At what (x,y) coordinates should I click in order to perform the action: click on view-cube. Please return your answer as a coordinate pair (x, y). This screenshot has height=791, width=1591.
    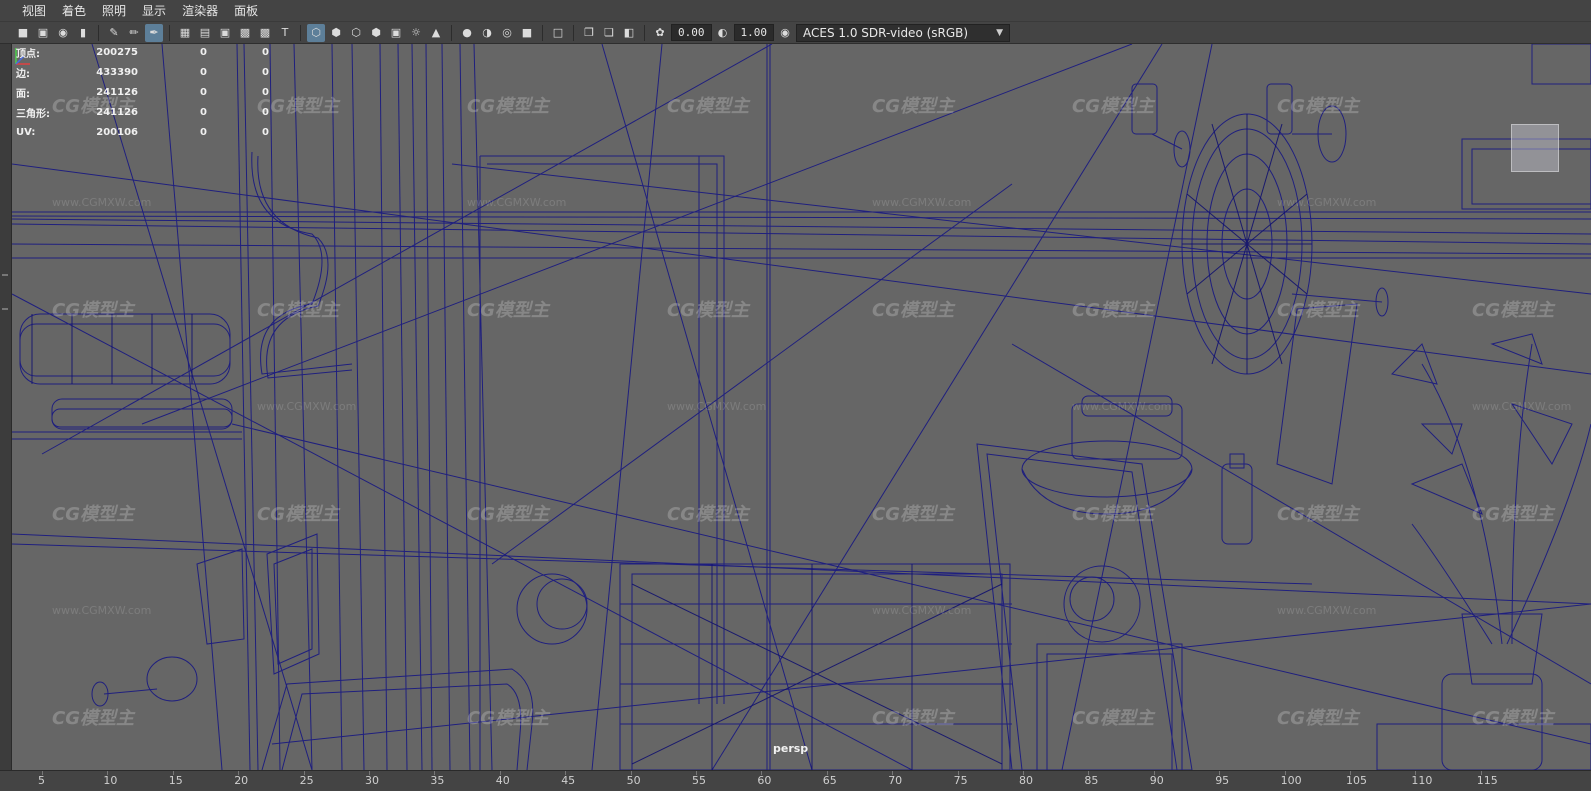
    Looking at the image, I should click on (1535, 148).